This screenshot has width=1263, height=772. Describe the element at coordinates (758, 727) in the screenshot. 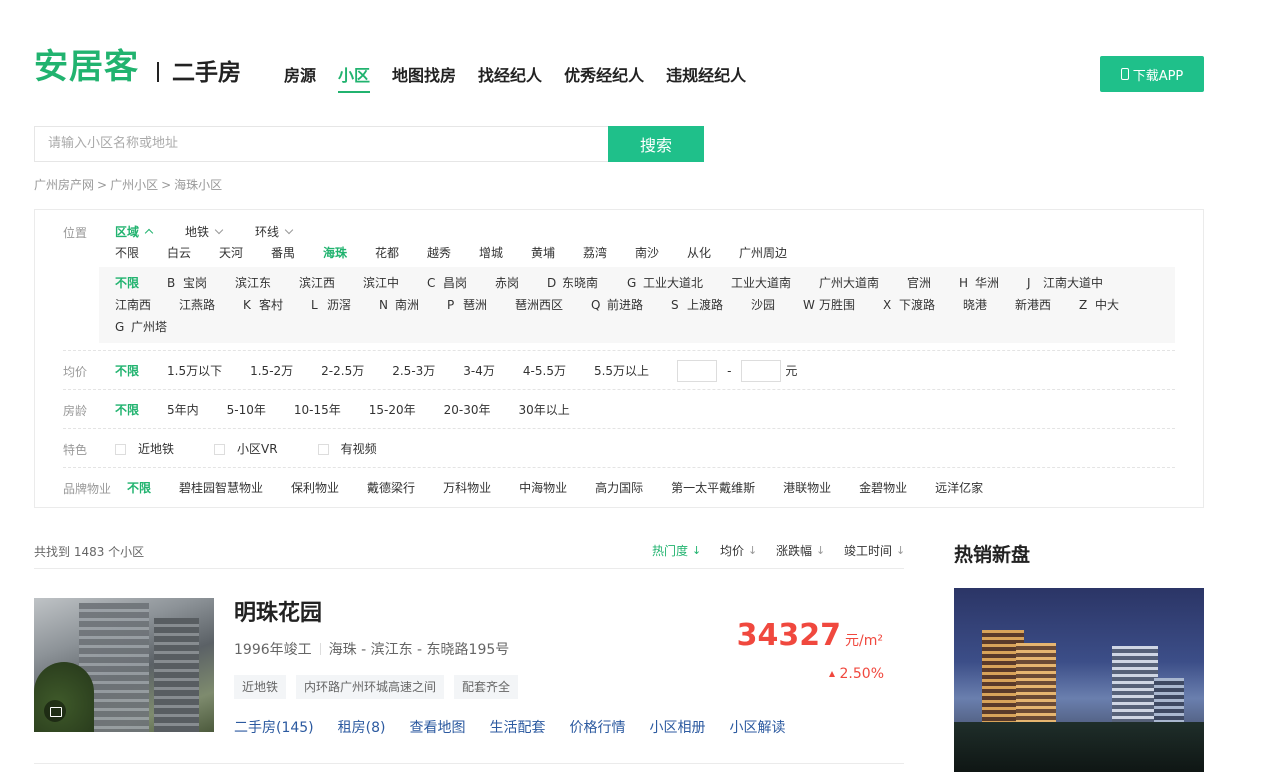

I see `link-analysis: 小区解读` at that location.